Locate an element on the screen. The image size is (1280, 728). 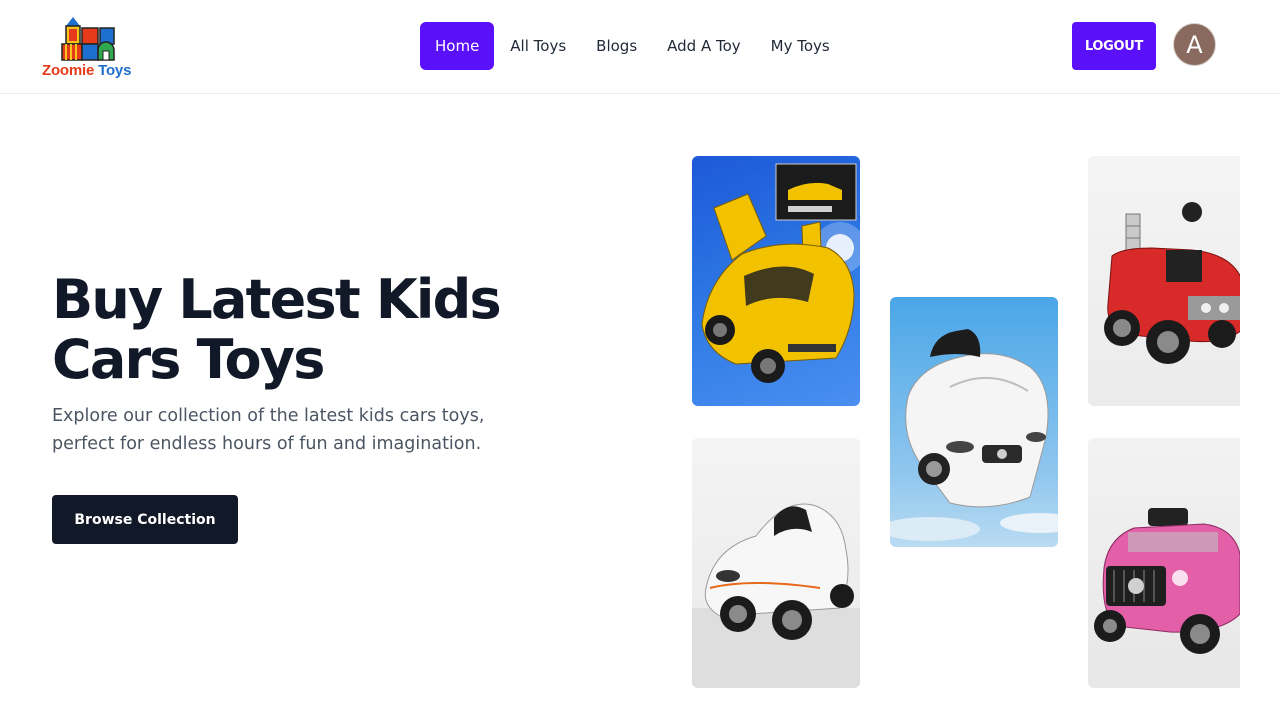
logout-button: LOGOUT is located at coordinates (1114, 46).